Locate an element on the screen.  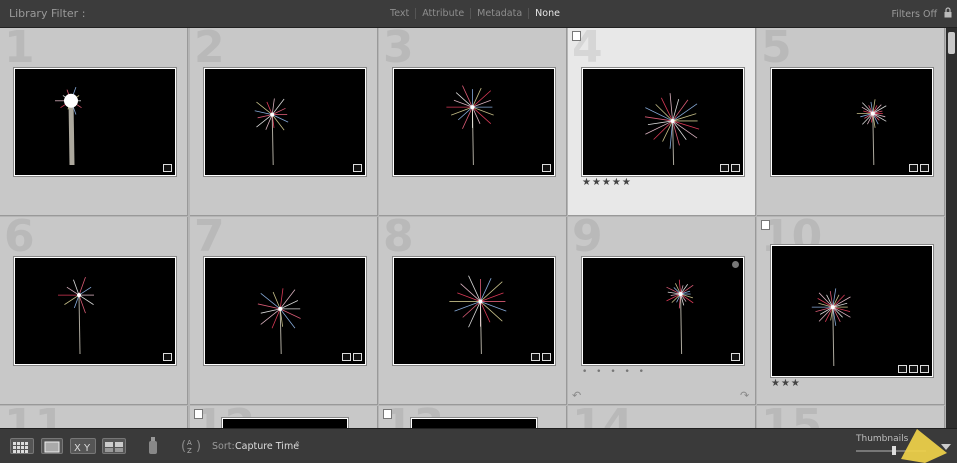
grid-view-icon is located at coordinates (22, 446).